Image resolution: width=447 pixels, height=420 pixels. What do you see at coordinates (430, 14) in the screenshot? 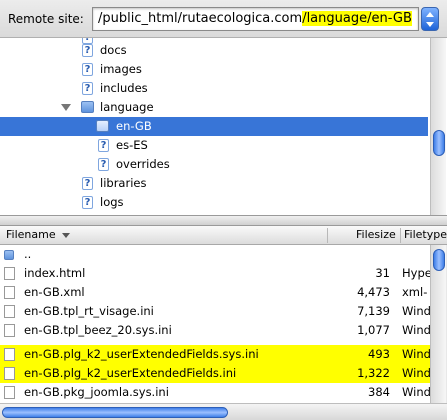
I see `chevron-up-icon` at bounding box center [430, 14].